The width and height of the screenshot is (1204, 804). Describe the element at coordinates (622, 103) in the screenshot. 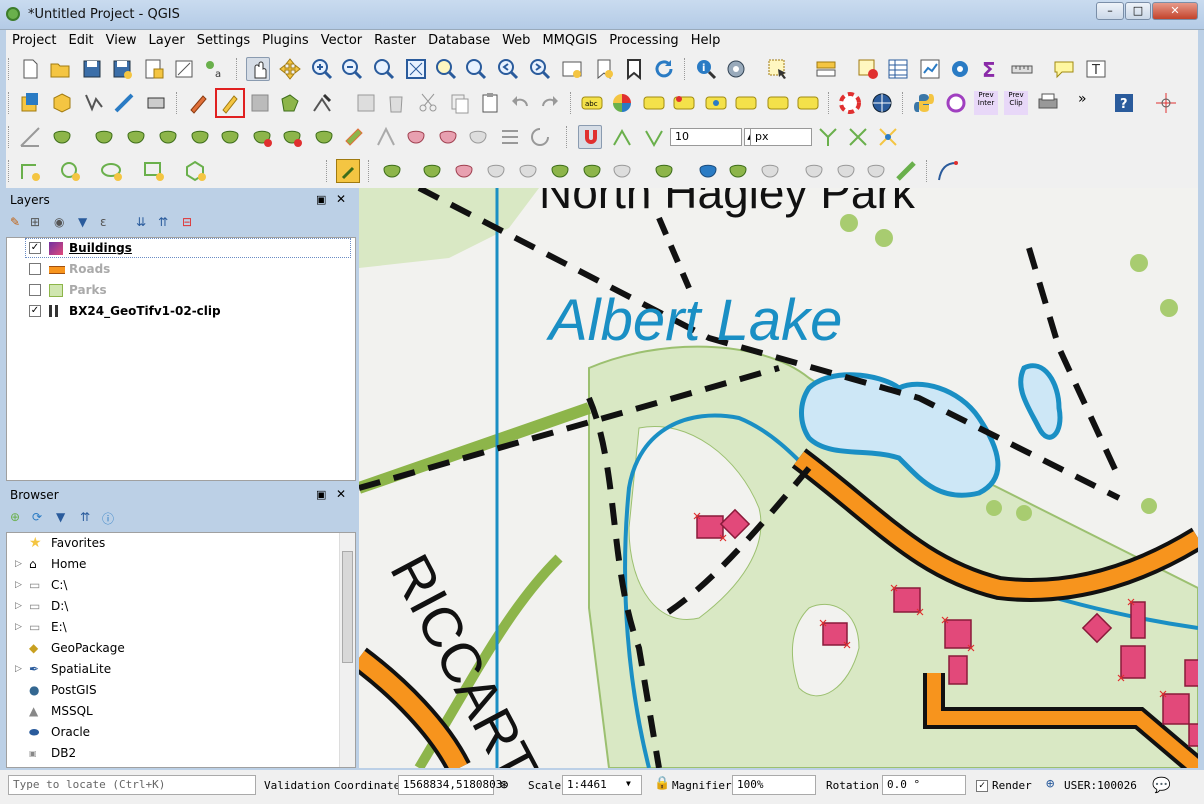

I see `layer-diagram-icon` at that location.